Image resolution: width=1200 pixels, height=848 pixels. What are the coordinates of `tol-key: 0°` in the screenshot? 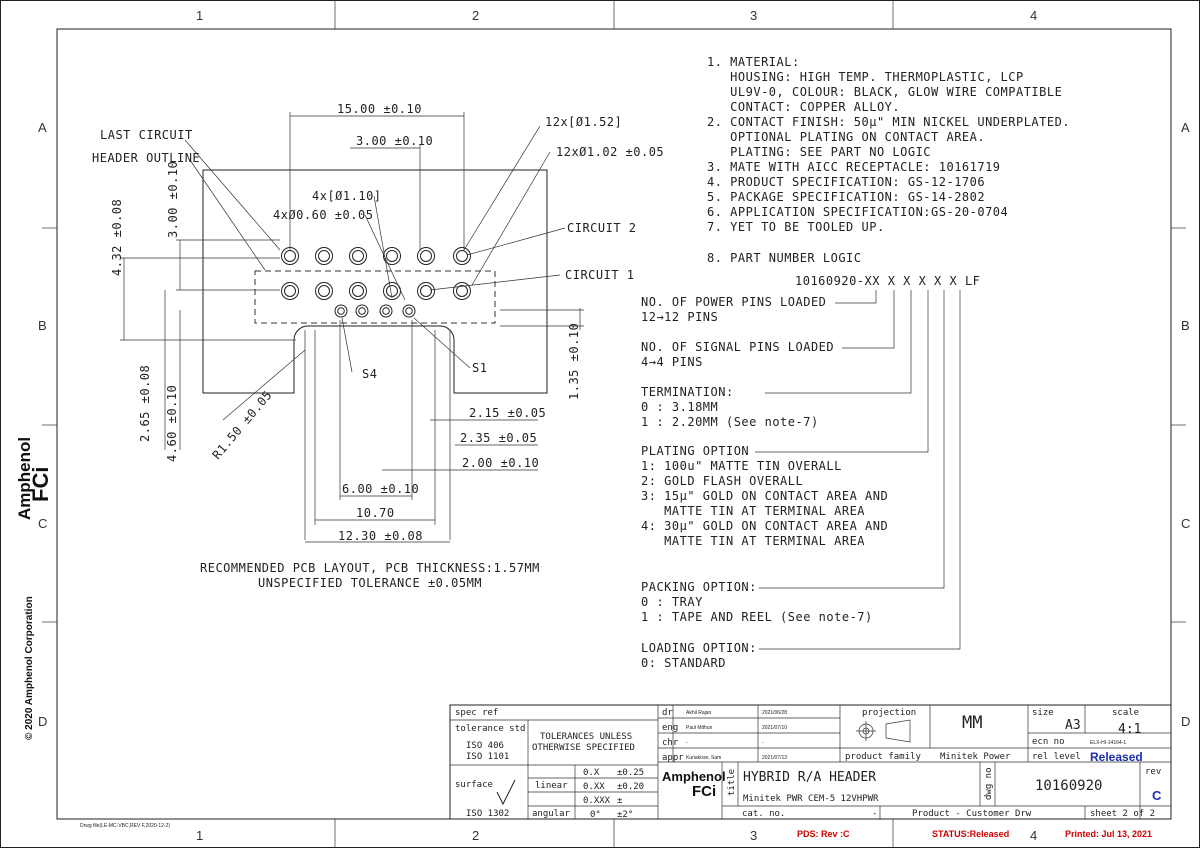 It's located at (595, 815).